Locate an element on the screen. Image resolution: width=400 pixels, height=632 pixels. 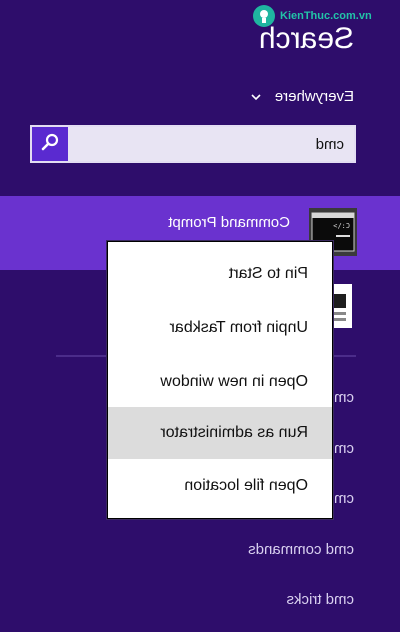
search-icon is located at coordinates (50, 144).